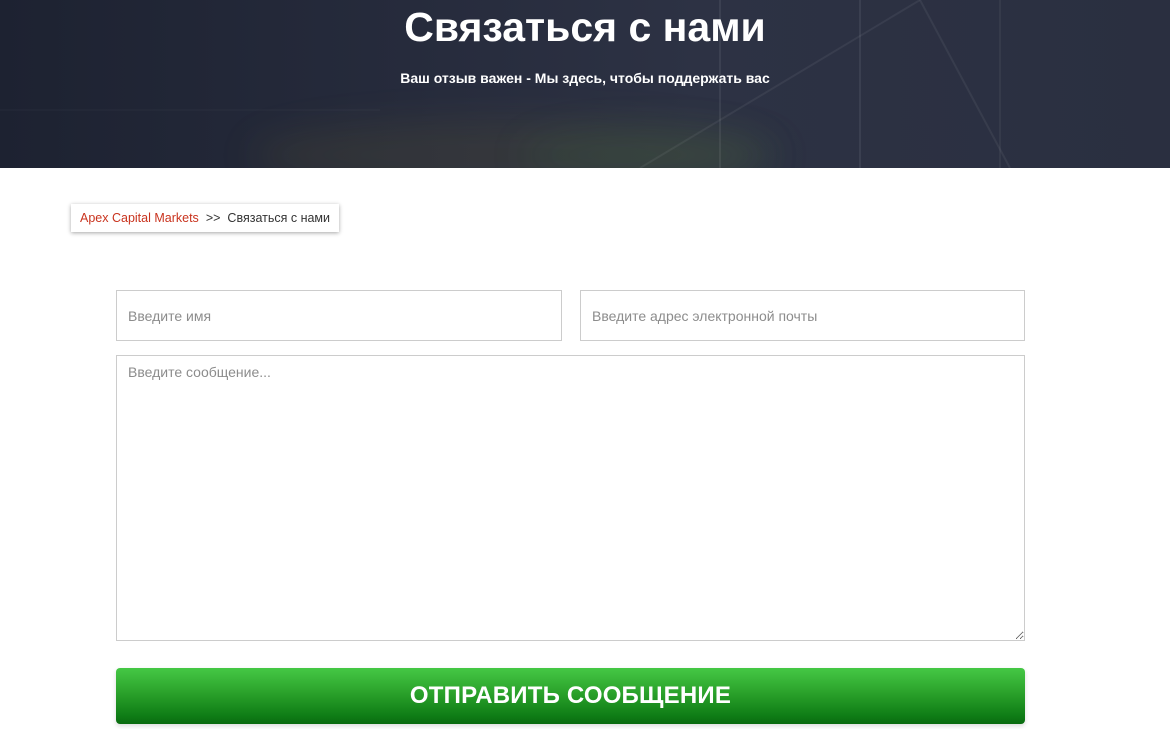 This screenshot has width=1170, height=729. What do you see at coordinates (570, 696) in the screenshot?
I see `send-message-button: ОТПРАВИТЬ СООБЩЕНИЕ` at bounding box center [570, 696].